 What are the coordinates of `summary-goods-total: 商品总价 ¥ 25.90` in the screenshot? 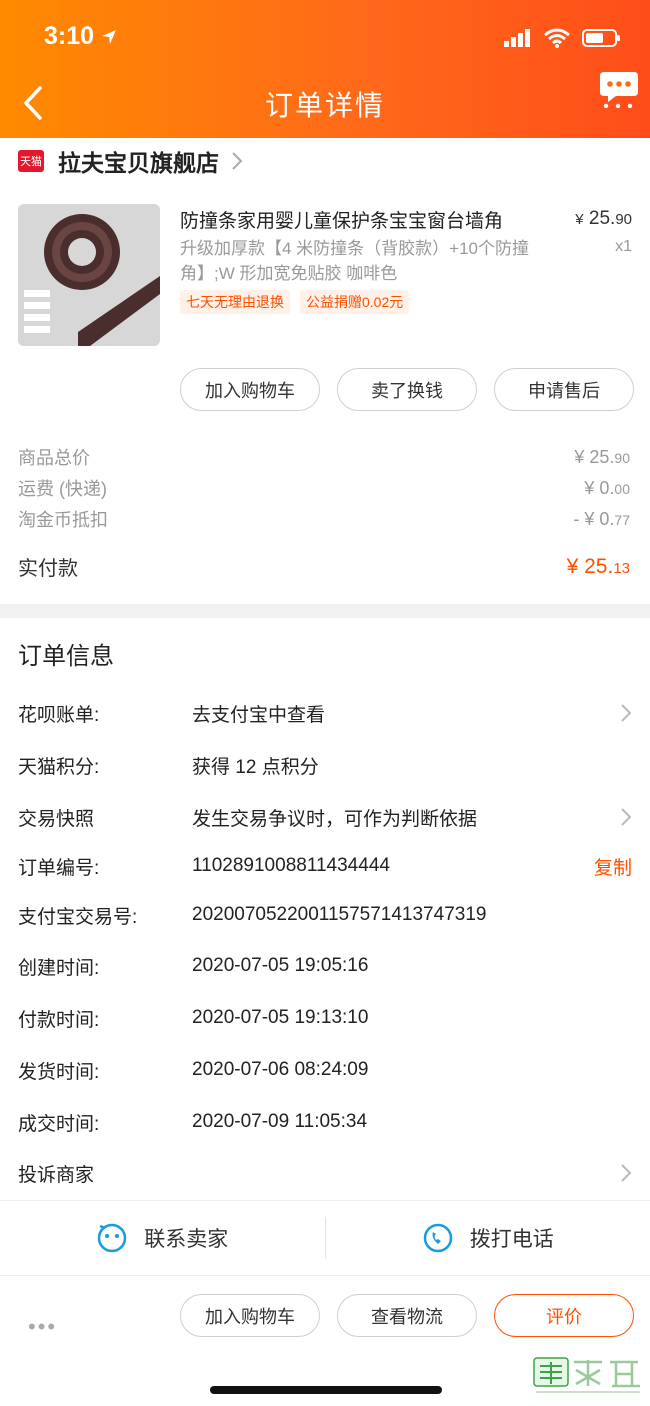 It's located at (324, 457).